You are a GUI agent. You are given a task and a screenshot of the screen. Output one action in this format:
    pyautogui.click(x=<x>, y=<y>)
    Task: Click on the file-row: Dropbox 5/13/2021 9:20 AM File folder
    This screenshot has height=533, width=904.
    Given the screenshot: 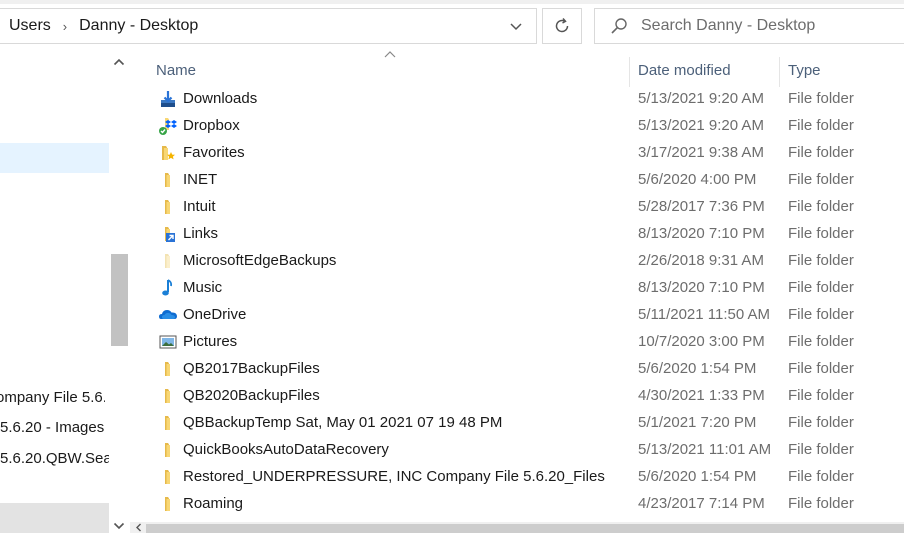 What is the action you would take?
    pyautogui.click(x=517, y=126)
    